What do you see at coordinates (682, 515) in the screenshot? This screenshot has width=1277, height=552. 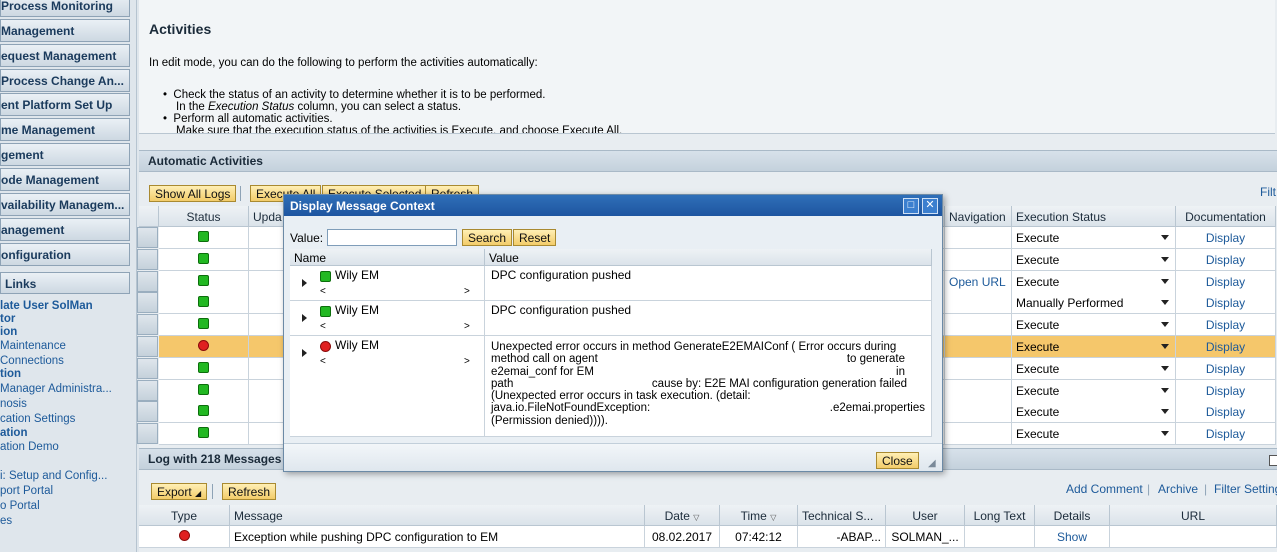 I see `log-col-date: Date ▽` at bounding box center [682, 515].